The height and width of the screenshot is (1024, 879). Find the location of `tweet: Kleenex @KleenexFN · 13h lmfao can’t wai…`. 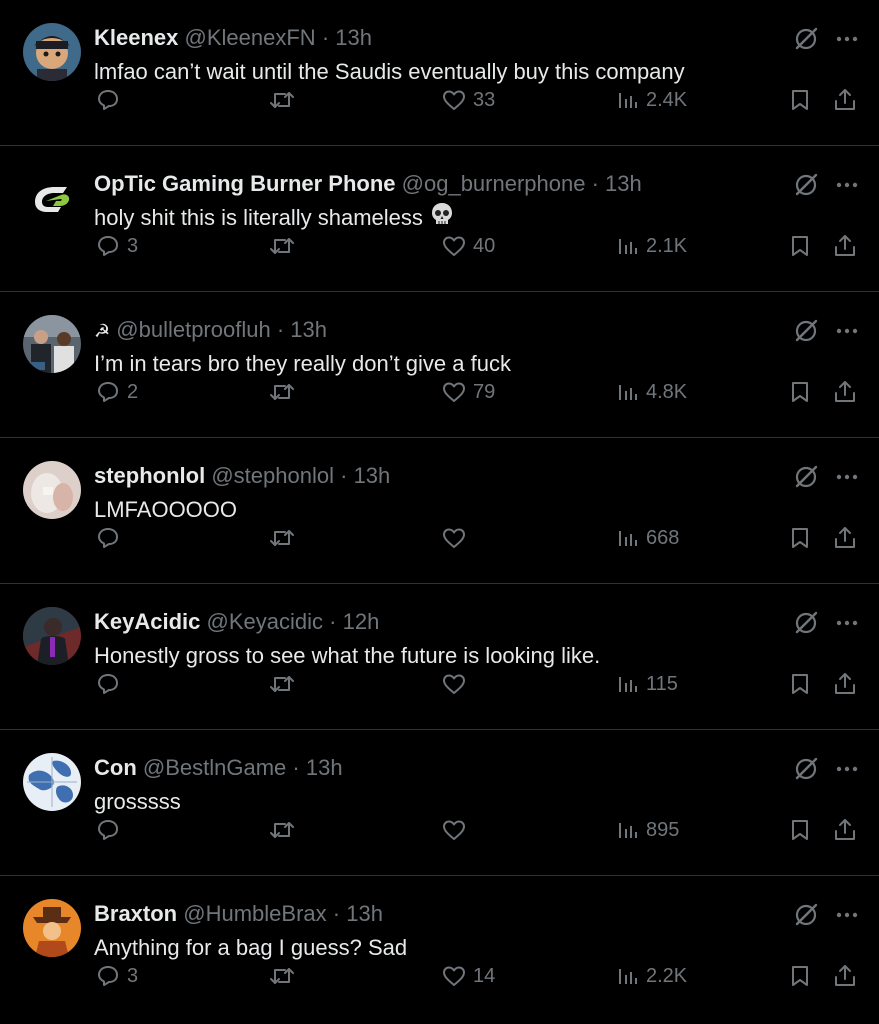

tweet: Kleenex @KleenexFN · 13h lmfao can’t wai… is located at coordinates (439, 73).